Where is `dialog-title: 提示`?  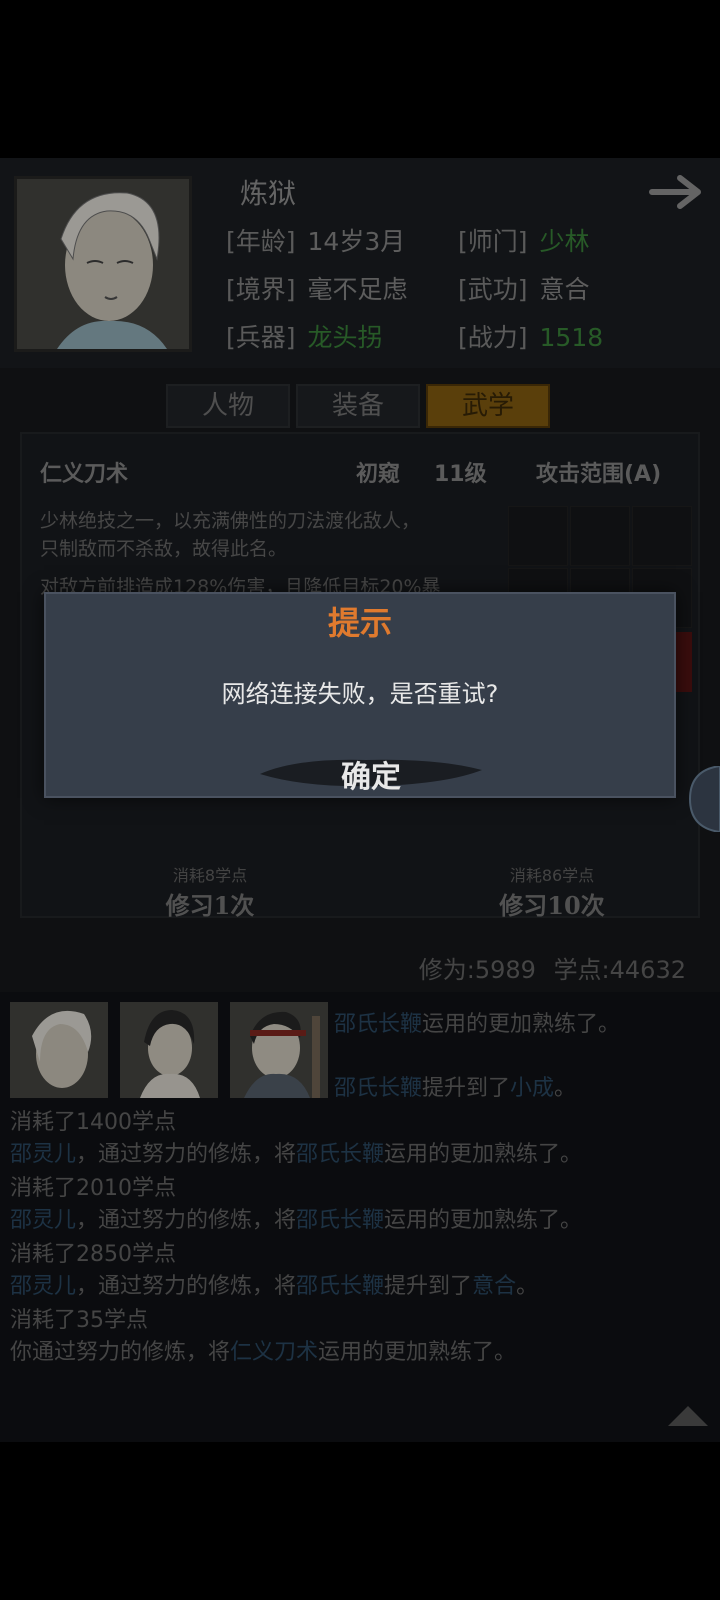 dialog-title: 提示 is located at coordinates (359, 623).